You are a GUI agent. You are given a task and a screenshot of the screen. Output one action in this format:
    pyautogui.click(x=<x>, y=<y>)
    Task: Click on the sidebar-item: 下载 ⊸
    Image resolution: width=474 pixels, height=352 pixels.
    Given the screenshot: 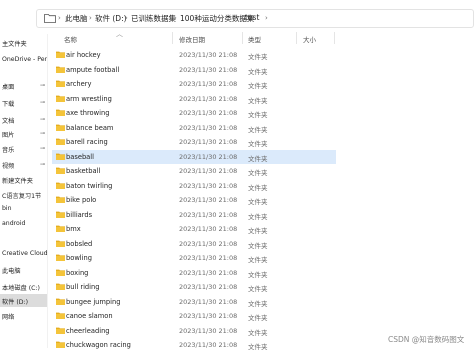 What is the action you would take?
    pyautogui.click(x=24, y=102)
    